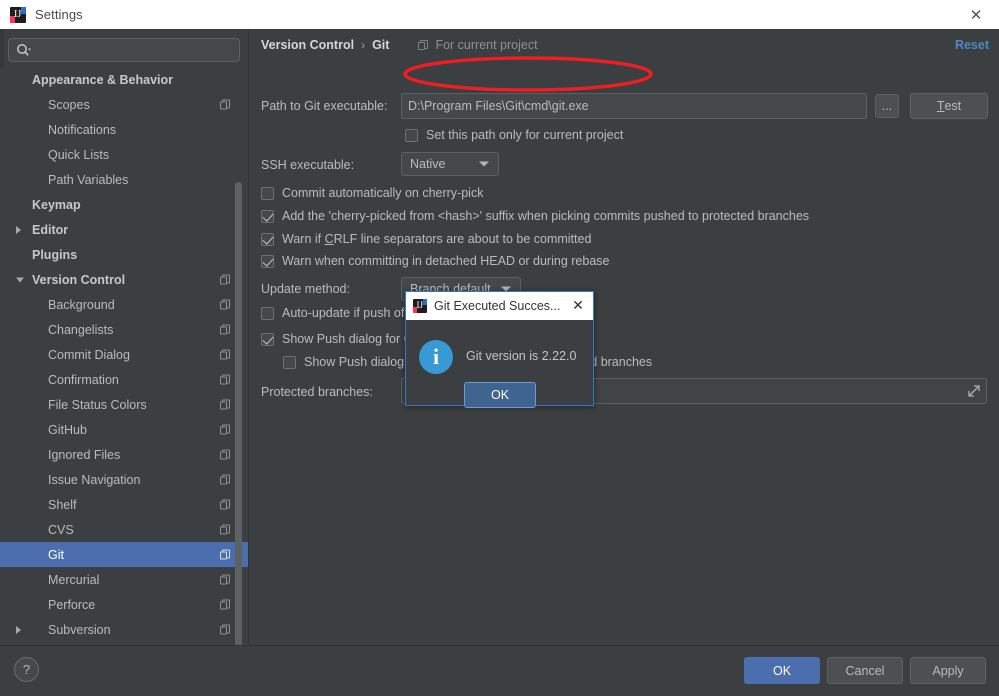 The image size is (999, 696). Describe the element at coordinates (50, 229) in the screenshot. I see `sidebar-item-label: Editor` at that location.